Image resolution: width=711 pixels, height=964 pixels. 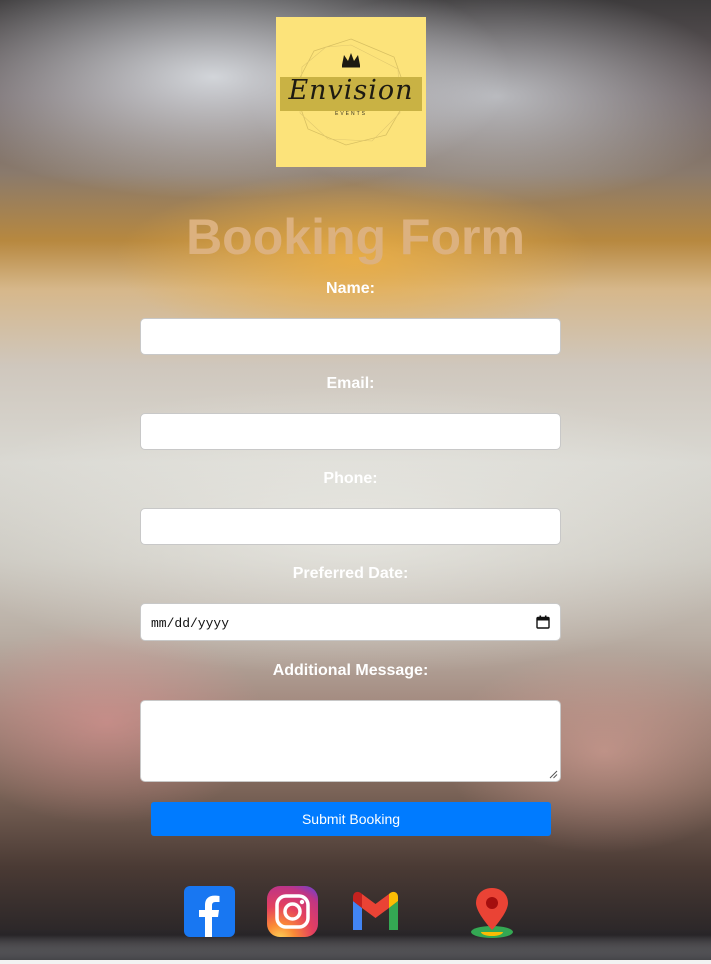 I want to click on logo-brand-text: Envision, so click(x=351, y=90).